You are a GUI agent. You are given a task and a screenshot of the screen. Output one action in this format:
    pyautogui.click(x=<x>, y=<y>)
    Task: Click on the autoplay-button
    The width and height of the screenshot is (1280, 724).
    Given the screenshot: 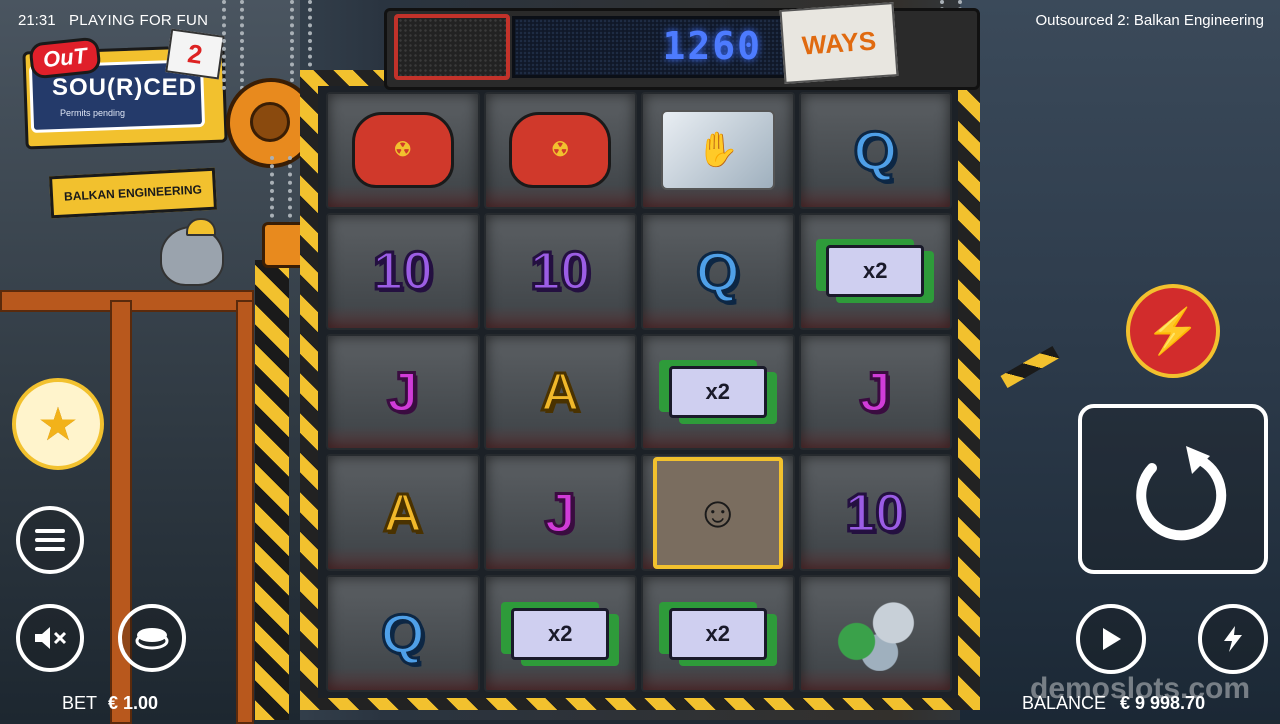 What is the action you would take?
    pyautogui.click(x=1111, y=639)
    